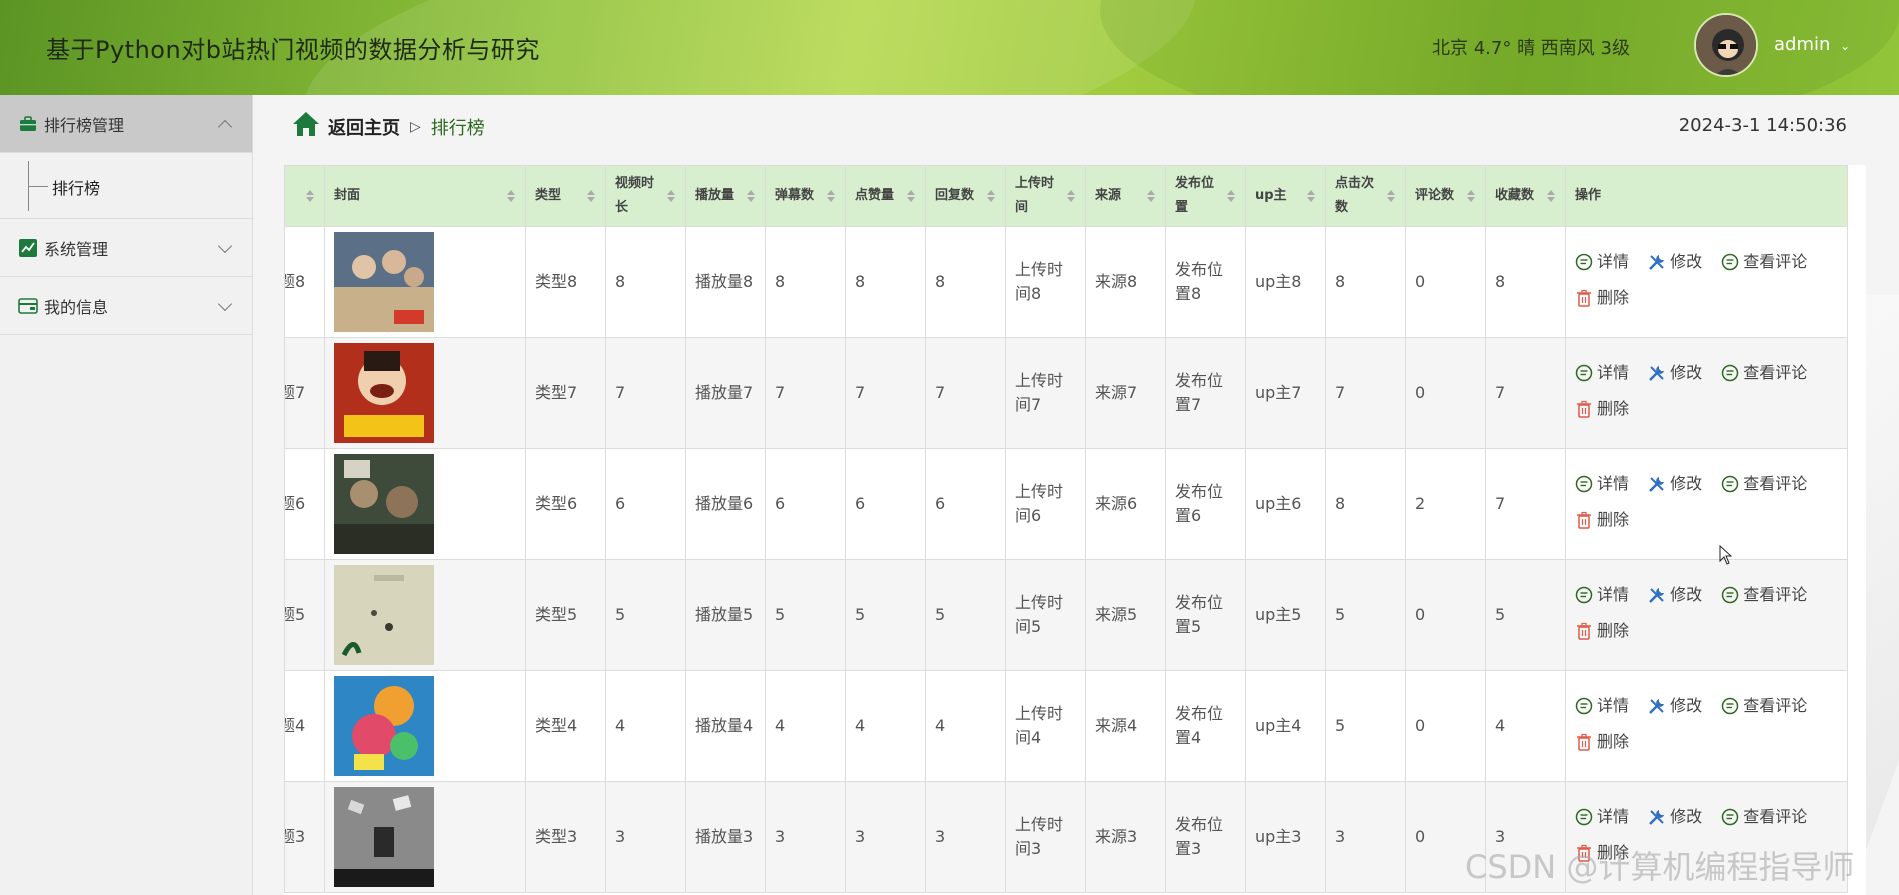 The width and height of the screenshot is (1899, 895). Describe the element at coordinates (1812, 44) in the screenshot. I see `user-menu: admin ⌄` at that location.